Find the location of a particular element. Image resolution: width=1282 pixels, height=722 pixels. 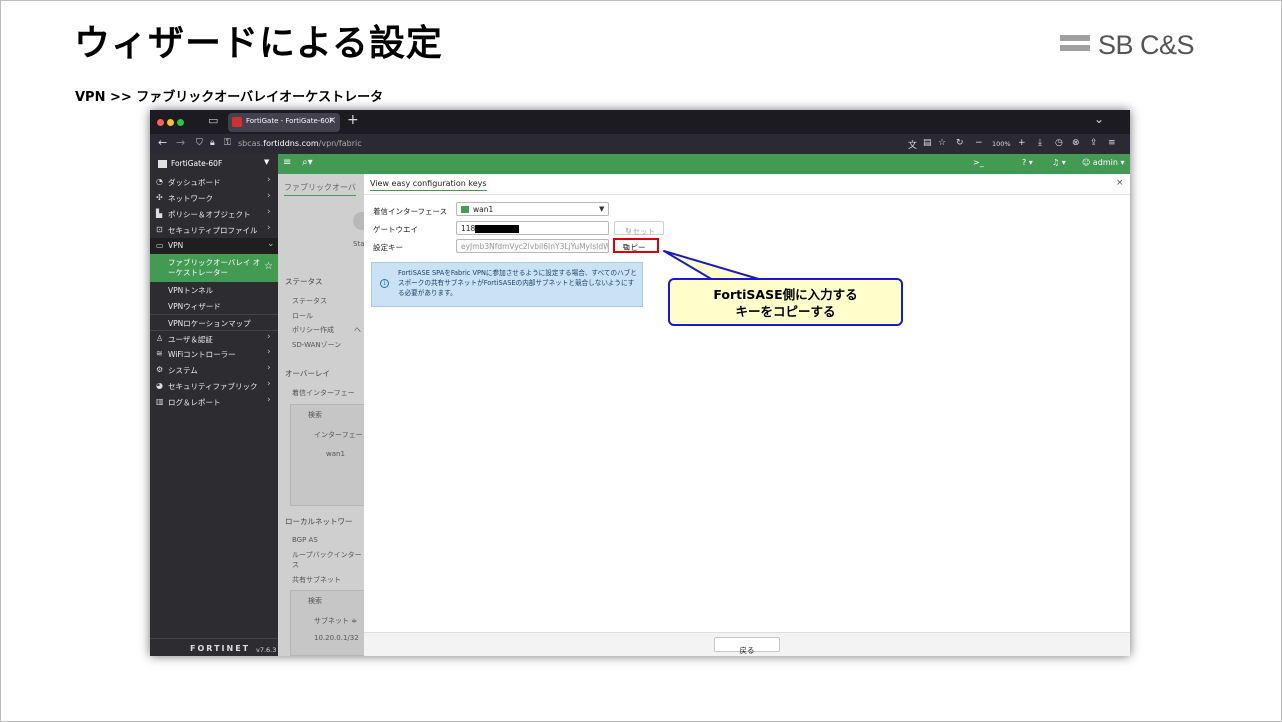

device-icon is located at coordinates (162, 164).